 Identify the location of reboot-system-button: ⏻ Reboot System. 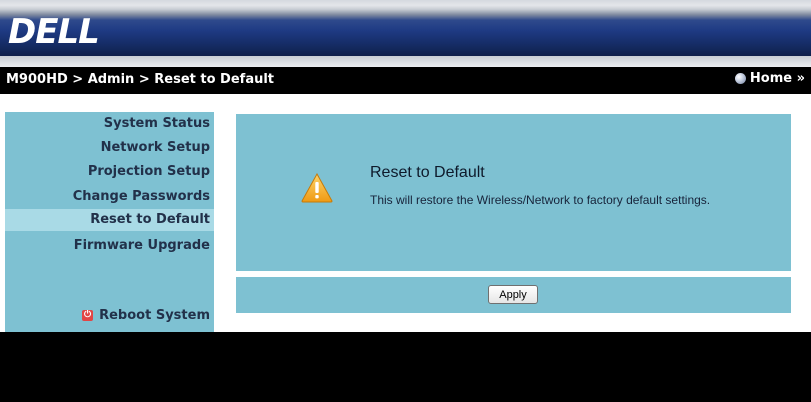
(146, 315).